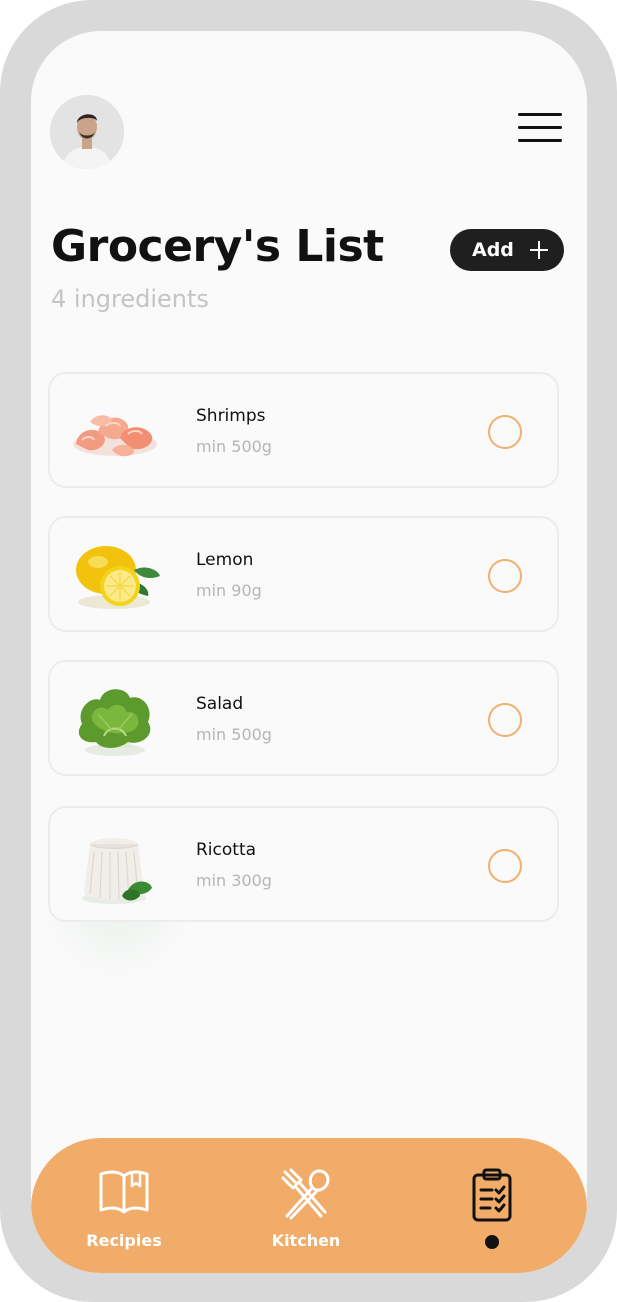 The width and height of the screenshot is (617, 1302). What do you see at coordinates (225, 560) in the screenshot?
I see `item-name: Lemon` at bounding box center [225, 560].